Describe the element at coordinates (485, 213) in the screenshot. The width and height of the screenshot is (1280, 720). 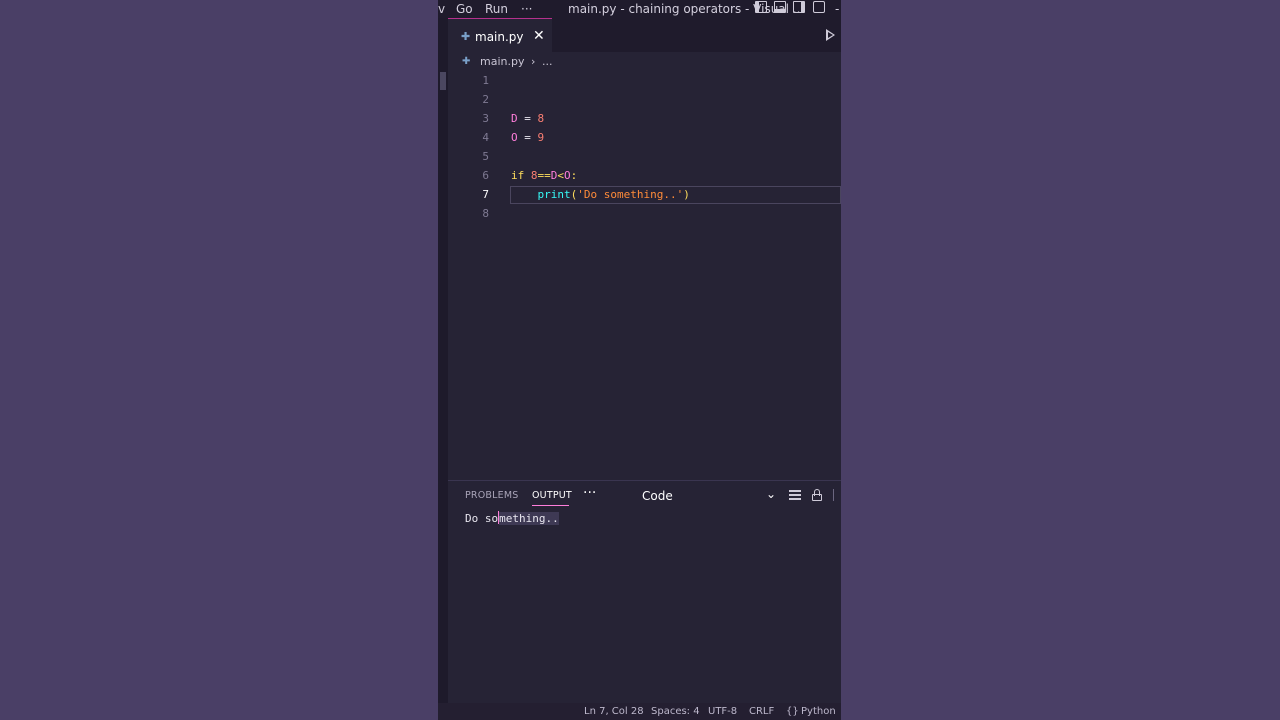
I see `line-number: 8` at that location.